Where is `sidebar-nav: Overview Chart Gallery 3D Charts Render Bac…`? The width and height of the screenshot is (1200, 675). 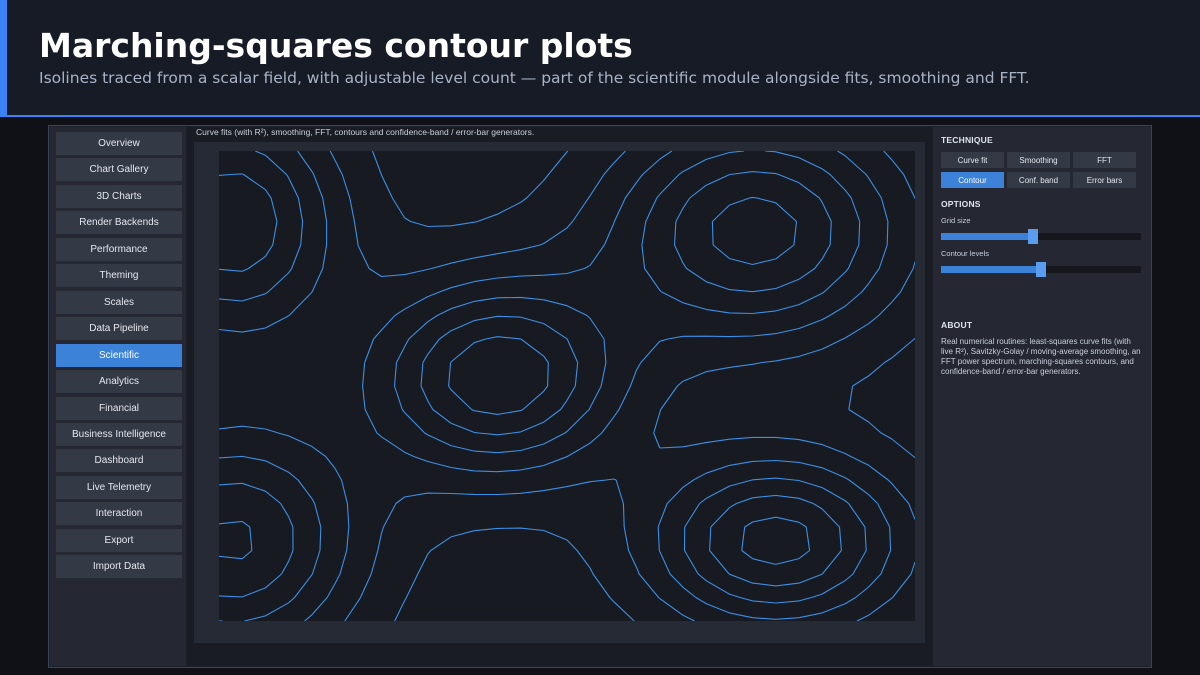 sidebar-nav: Overview Chart Gallery 3D Charts Render Bac… is located at coordinates (118, 396).